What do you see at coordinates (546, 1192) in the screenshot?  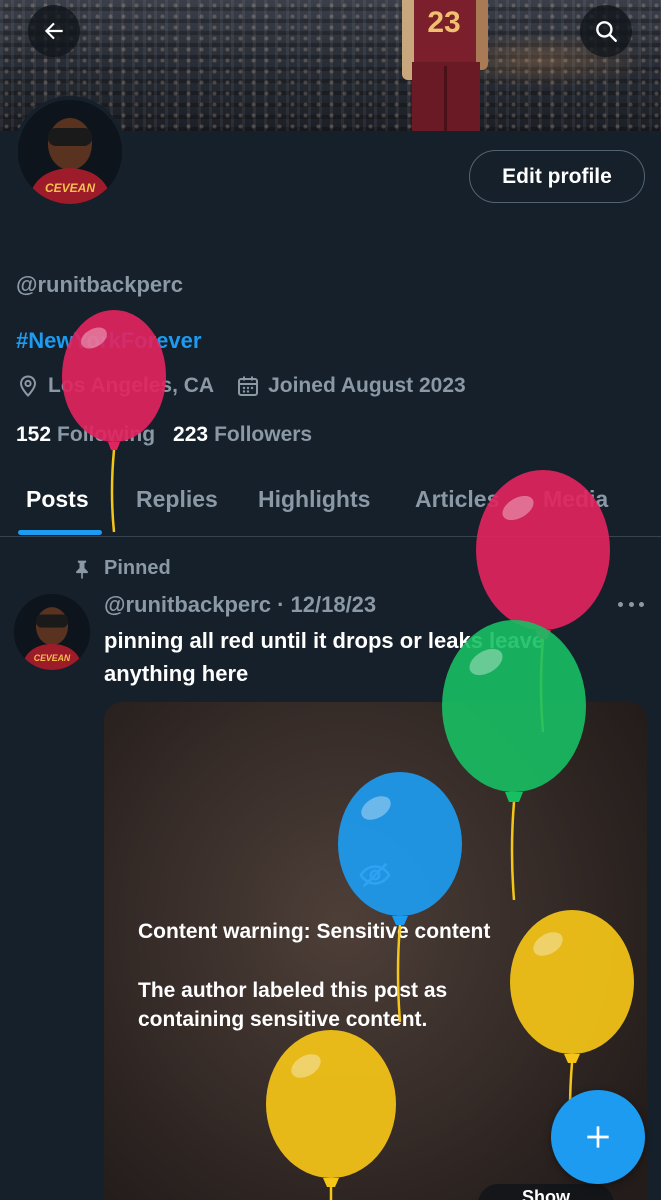 I see `show-content-button: Show` at bounding box center [546, 1192].